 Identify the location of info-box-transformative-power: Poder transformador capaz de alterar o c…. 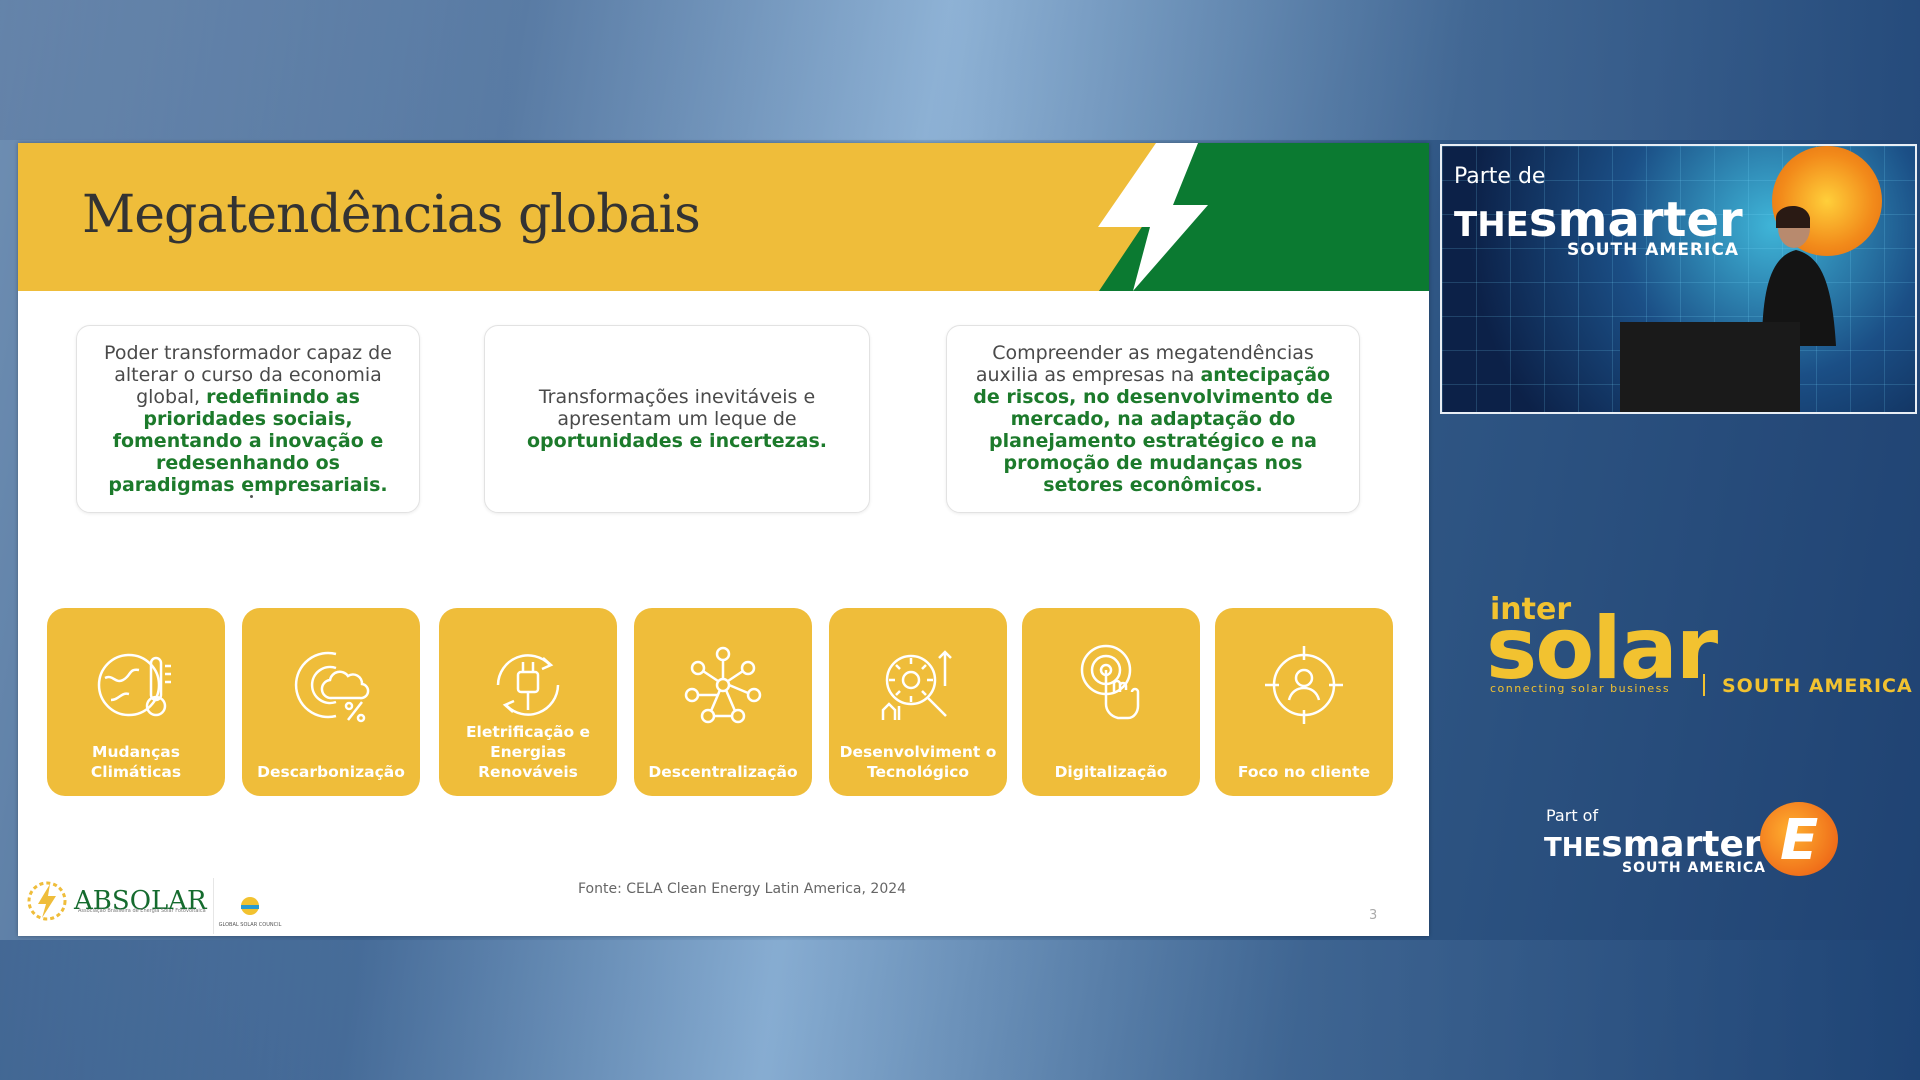
(248, 419).